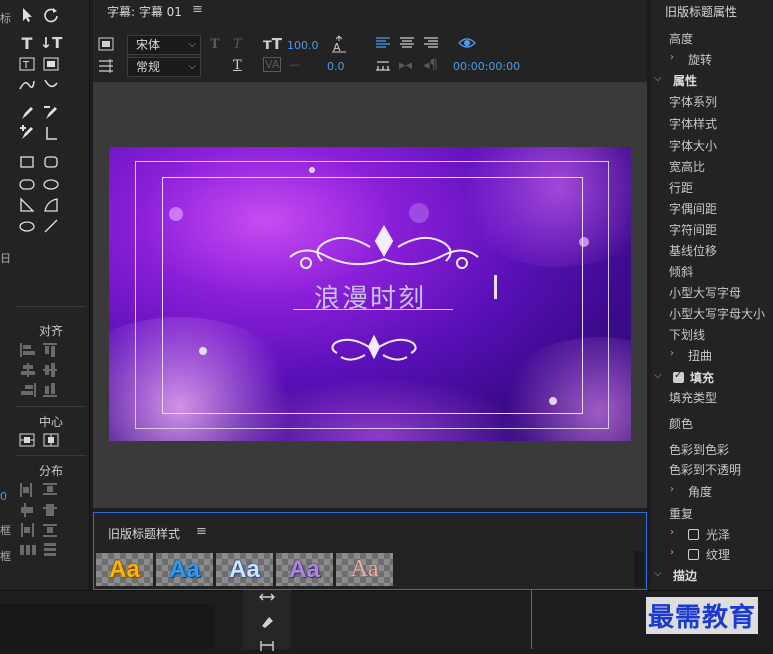 The height and width of the screenshot is (654, 773). I want to click on styles-scrollbar, so click(639, 569).